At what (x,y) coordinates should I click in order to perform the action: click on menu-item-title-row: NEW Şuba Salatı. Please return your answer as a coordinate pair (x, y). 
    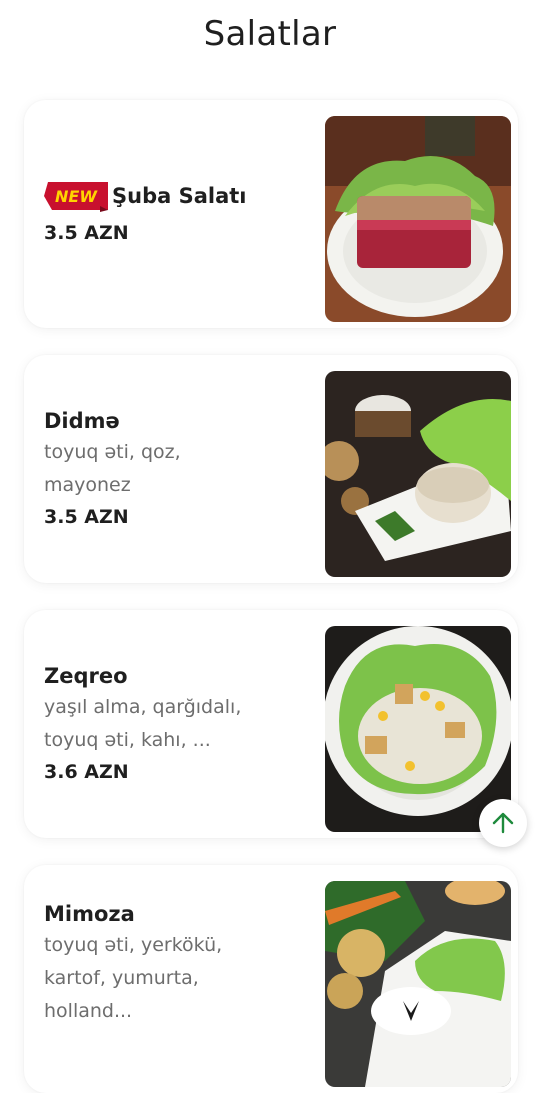
    Looking at the image, I should click on (179, 196).